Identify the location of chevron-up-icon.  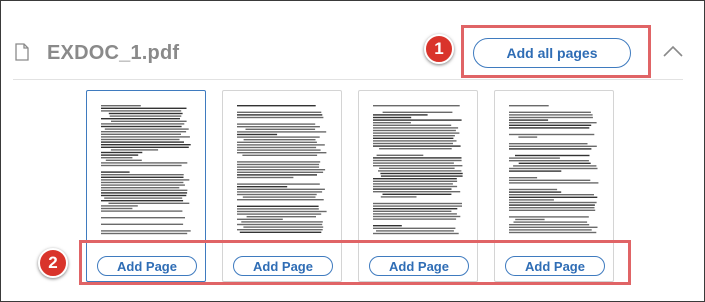
(673, 51).